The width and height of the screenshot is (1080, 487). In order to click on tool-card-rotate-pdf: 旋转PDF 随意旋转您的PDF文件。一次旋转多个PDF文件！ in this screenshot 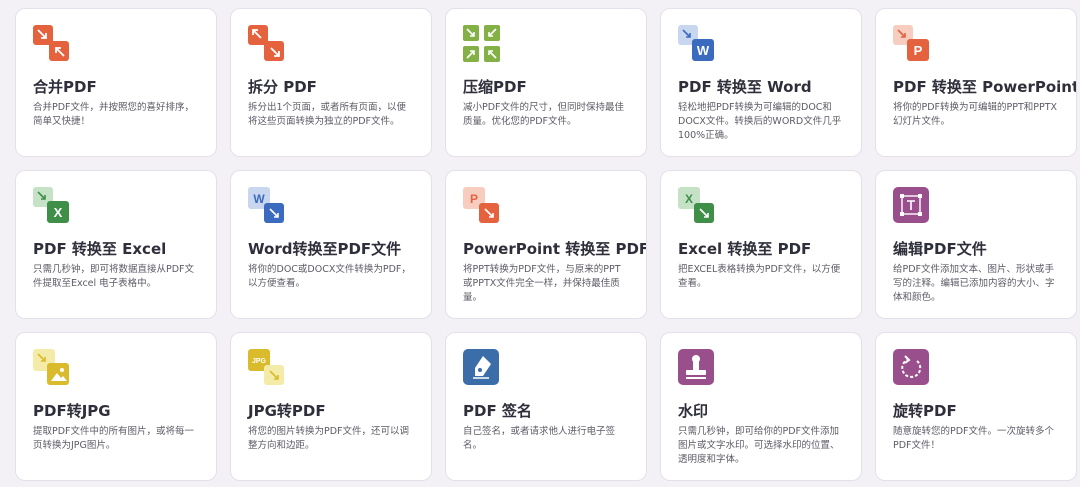, I will do `click(976, 406)`.